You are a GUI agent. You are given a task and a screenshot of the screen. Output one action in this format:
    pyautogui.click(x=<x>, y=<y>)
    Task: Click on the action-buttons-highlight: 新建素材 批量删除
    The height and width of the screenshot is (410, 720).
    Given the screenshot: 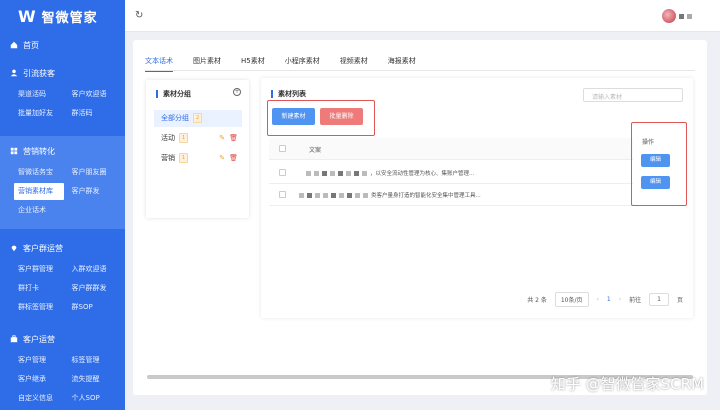 What is the action you would take?
    pyautogui.click(x=321, y=118)
    